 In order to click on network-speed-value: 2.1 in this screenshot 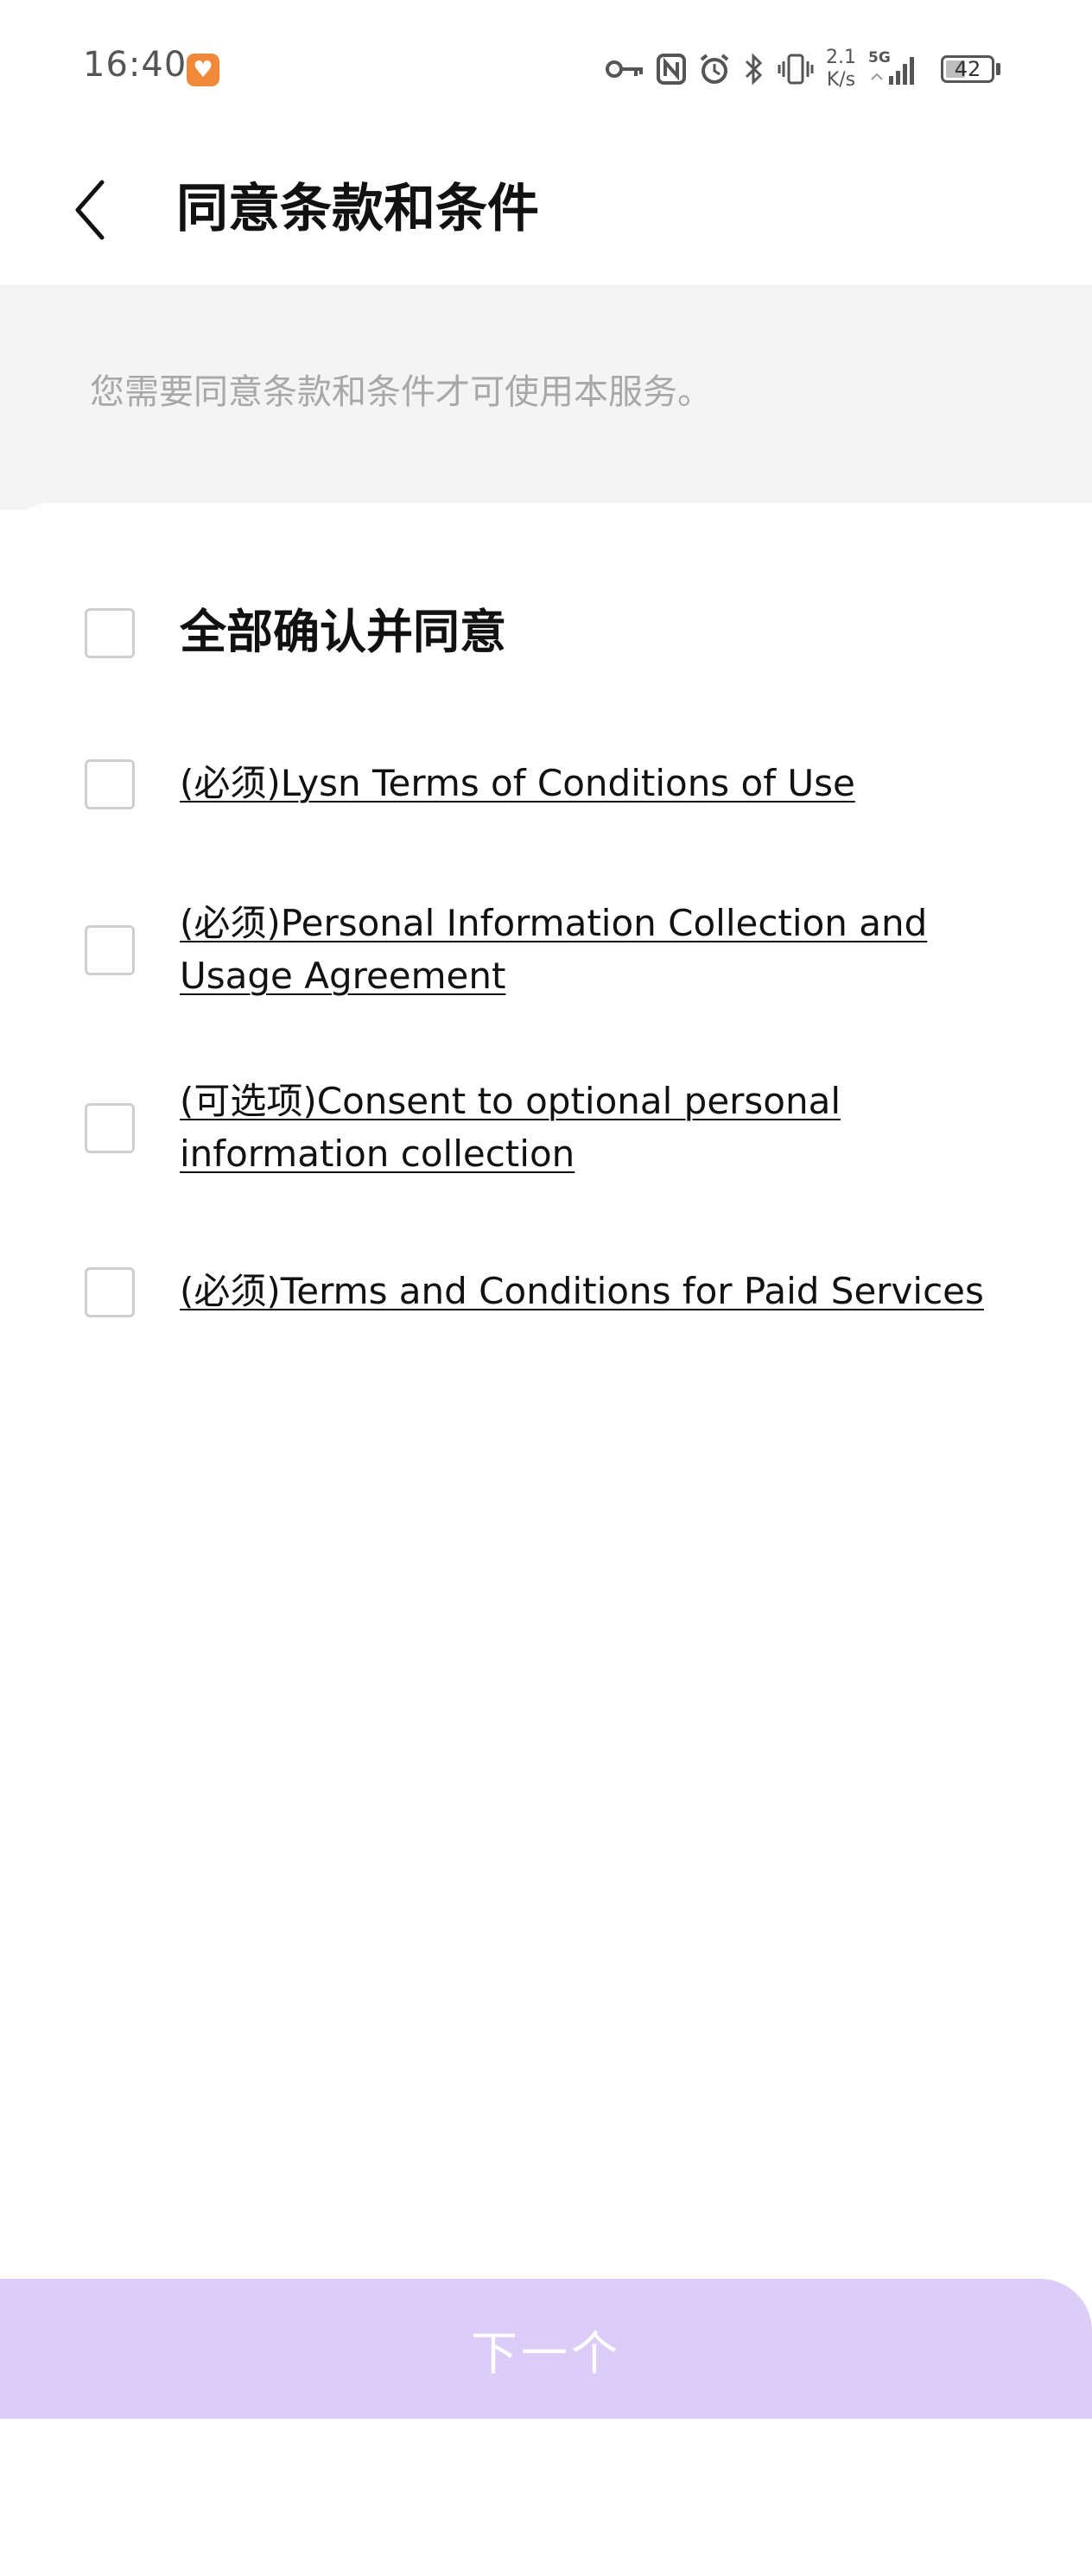, I will do `click(841, 57)`.